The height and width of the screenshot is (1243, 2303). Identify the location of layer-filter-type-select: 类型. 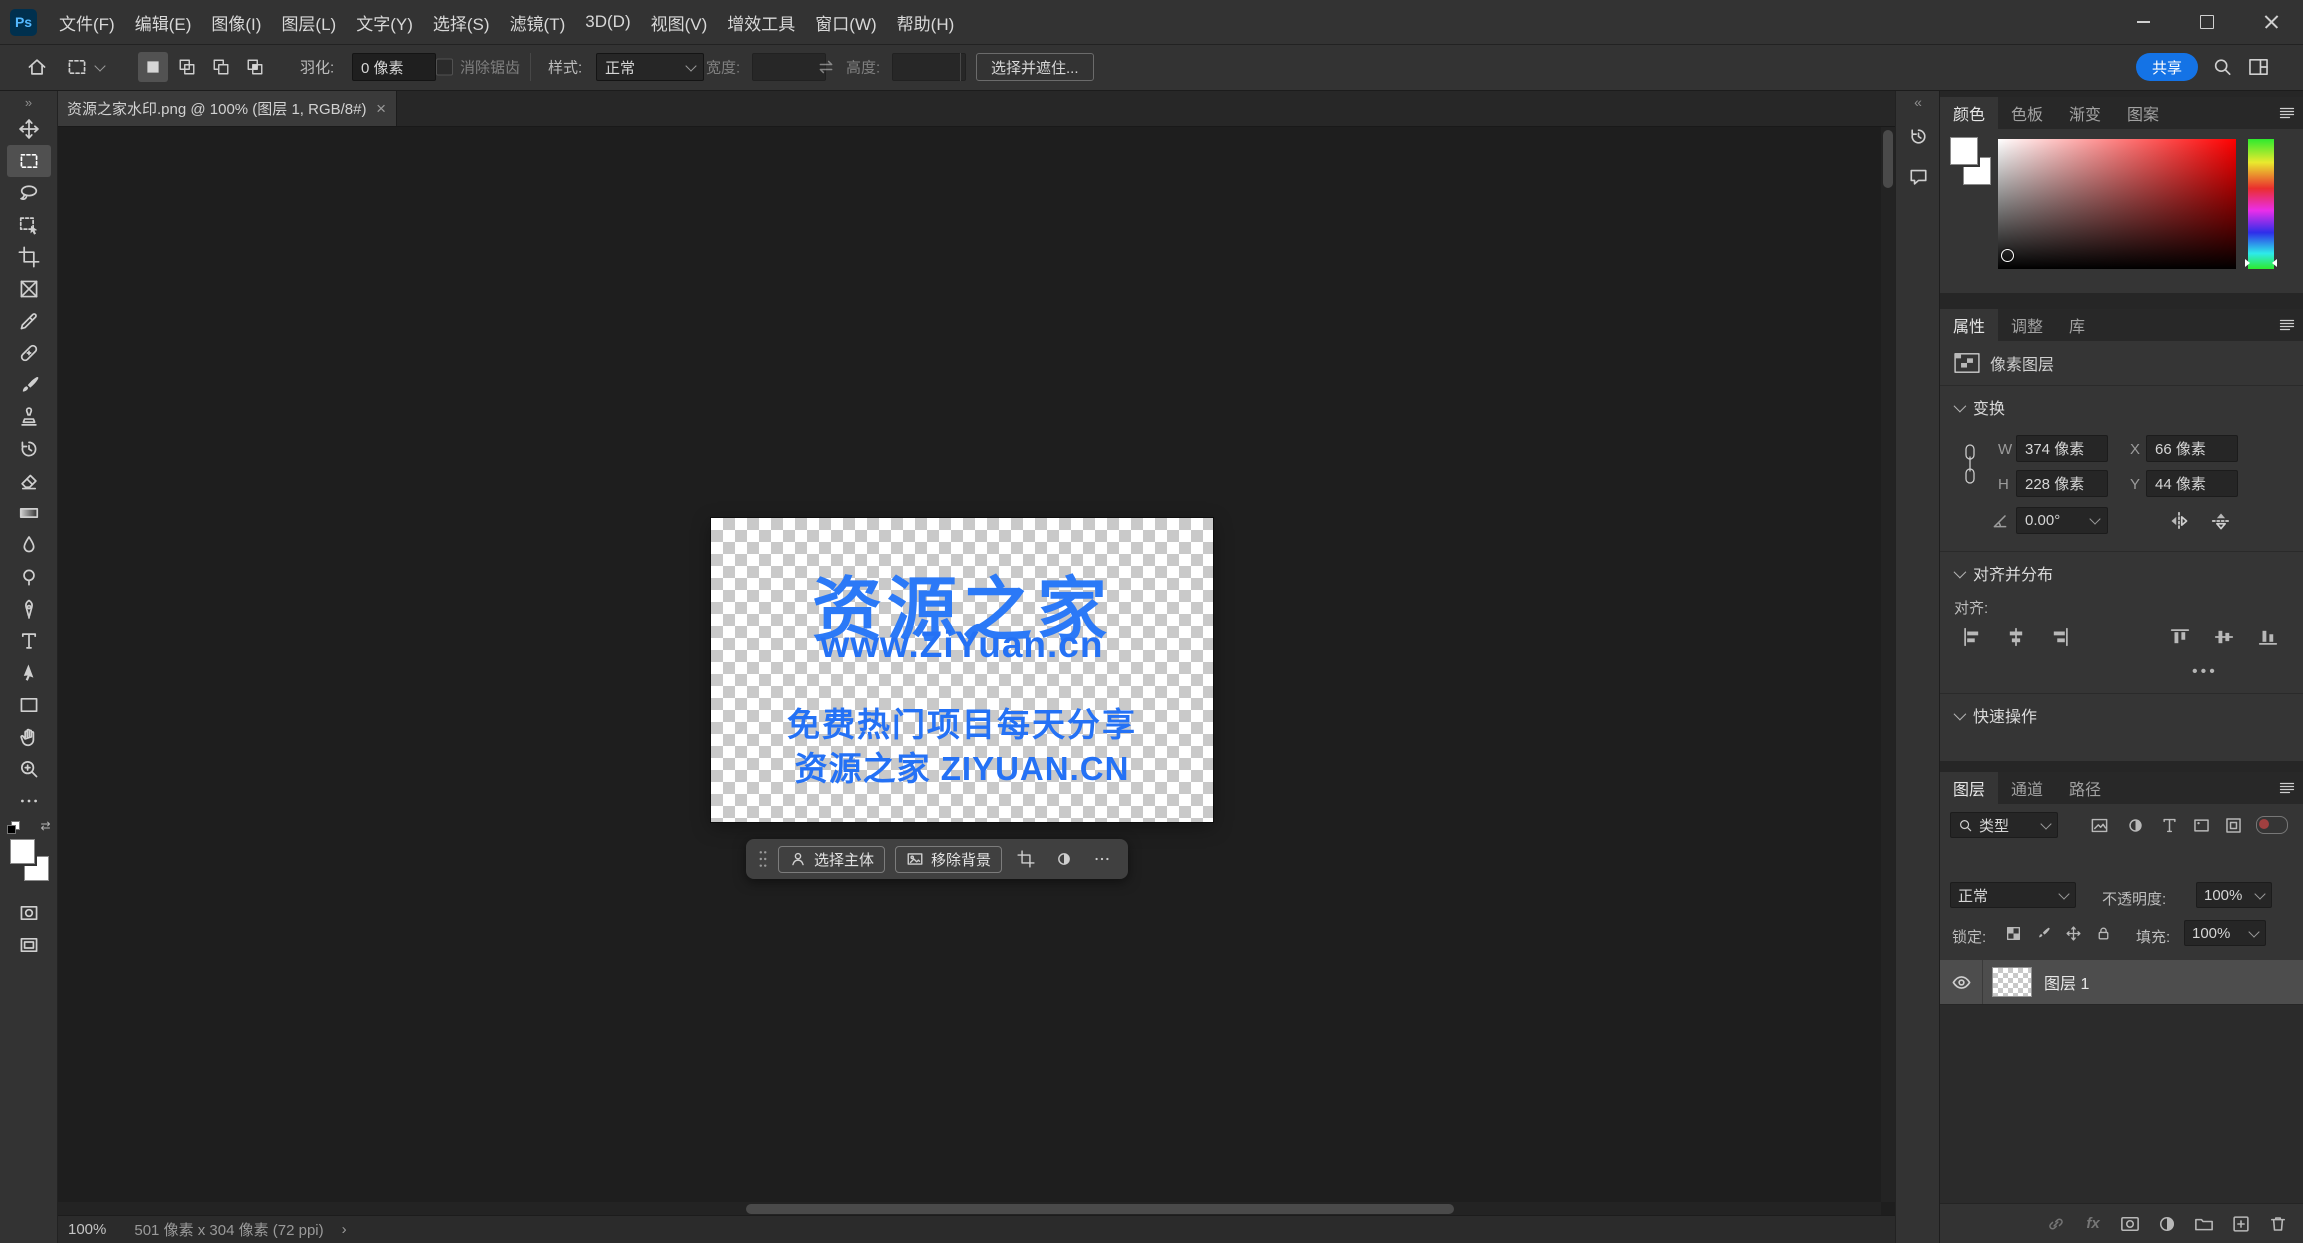
(2004, 825).